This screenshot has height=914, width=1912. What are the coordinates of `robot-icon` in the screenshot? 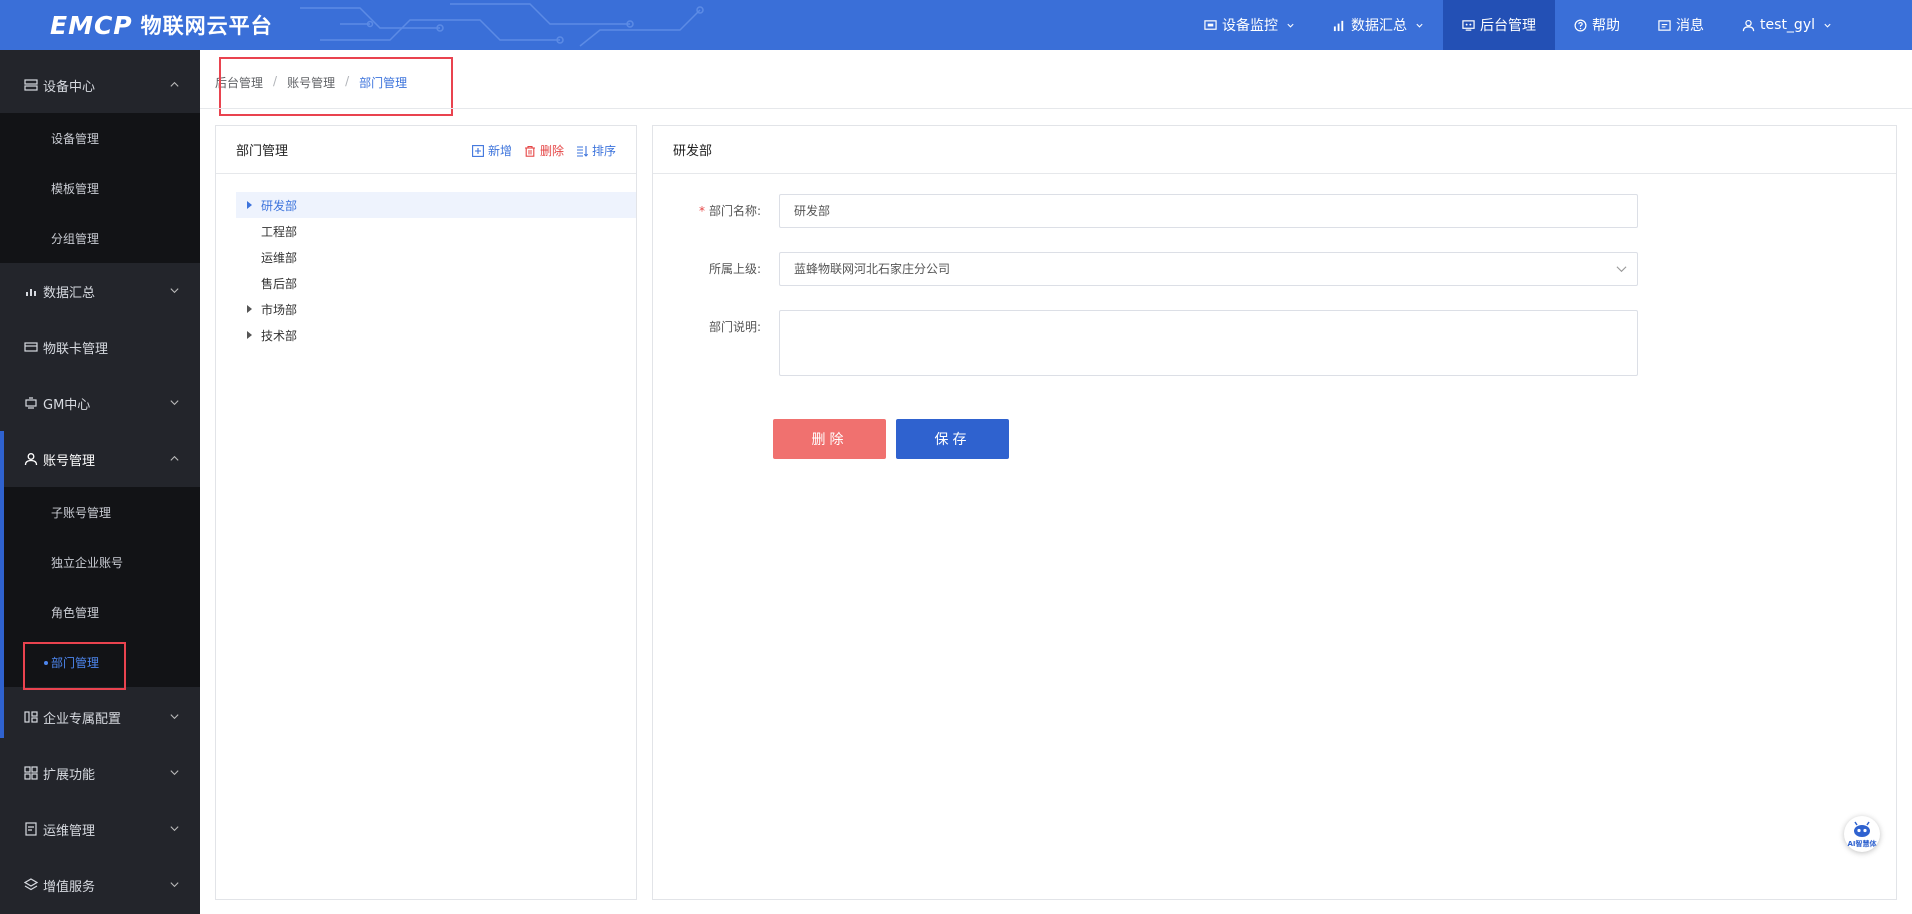 It's located at (1862, 829).